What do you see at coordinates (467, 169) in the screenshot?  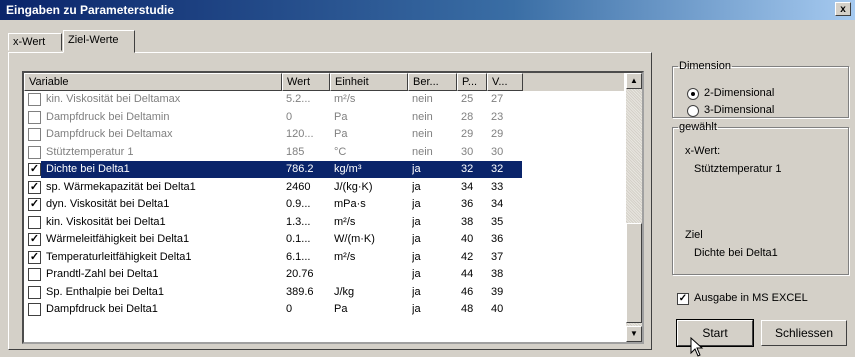 I see `cell-p: 32` at bounding box center [467, 169].